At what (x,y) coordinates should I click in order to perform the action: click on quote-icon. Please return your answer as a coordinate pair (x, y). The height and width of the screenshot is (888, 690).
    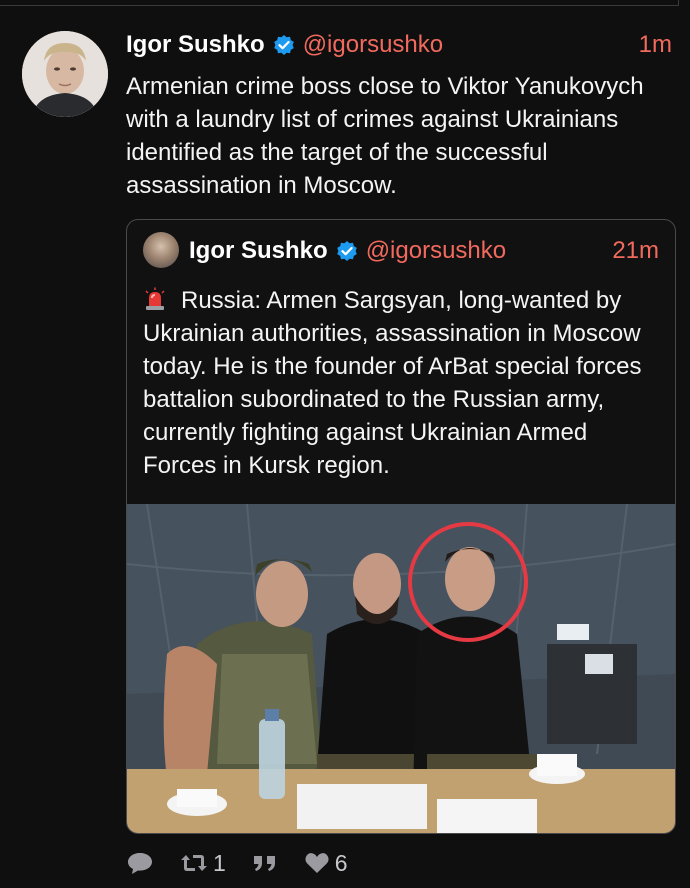
    Looking at the image, I should click on (264, 863).